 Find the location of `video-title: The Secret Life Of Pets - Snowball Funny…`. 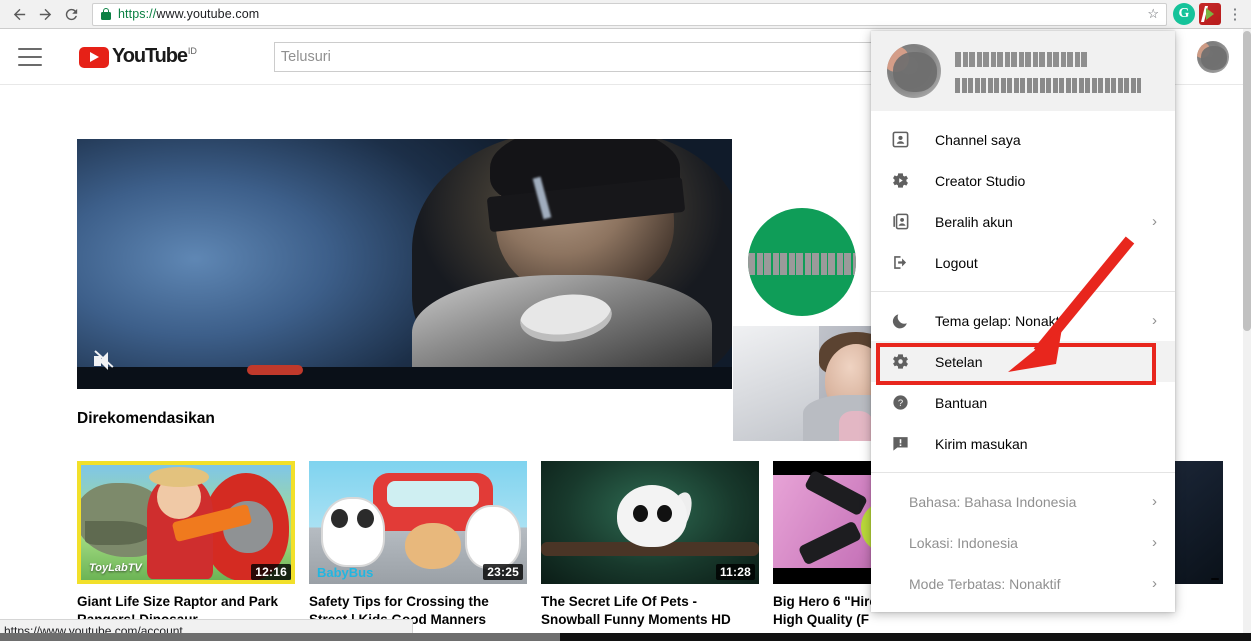

video-title: The Secret Life Of Pets - Snowball Funny… is located at coordinates (650, 611).